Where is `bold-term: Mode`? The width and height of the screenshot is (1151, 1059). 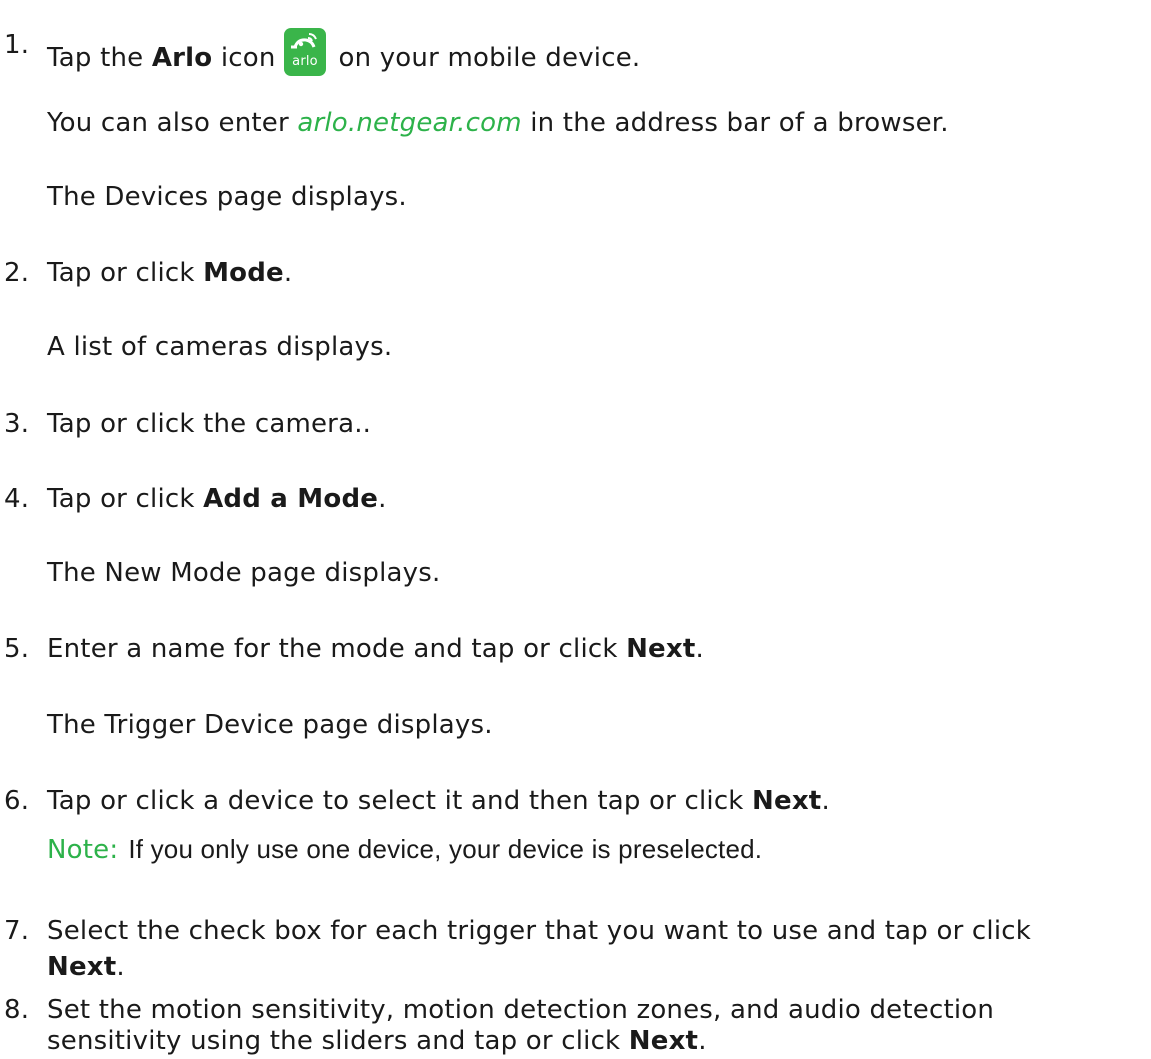 bold-term: Mode is located at coordinates (243, 273).